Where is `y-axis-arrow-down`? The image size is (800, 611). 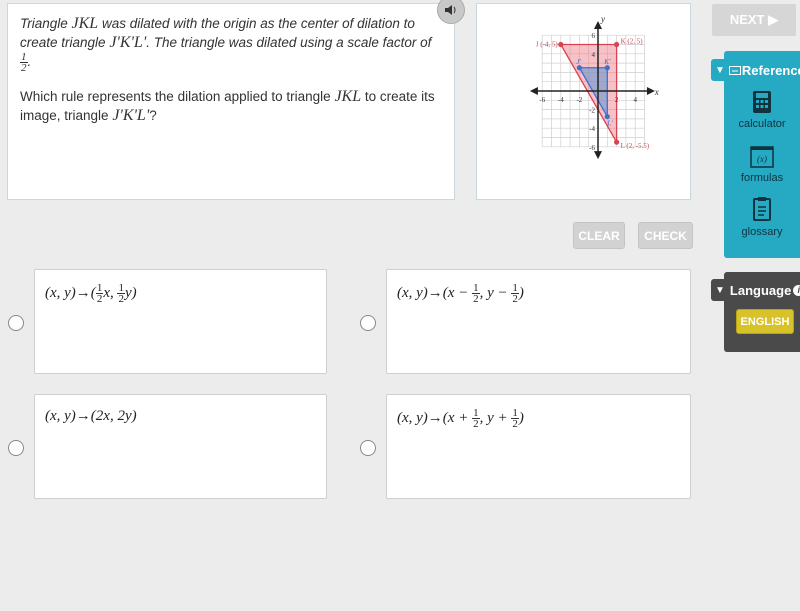 y-axis-arrow-down is located at coordinates (598, 155).